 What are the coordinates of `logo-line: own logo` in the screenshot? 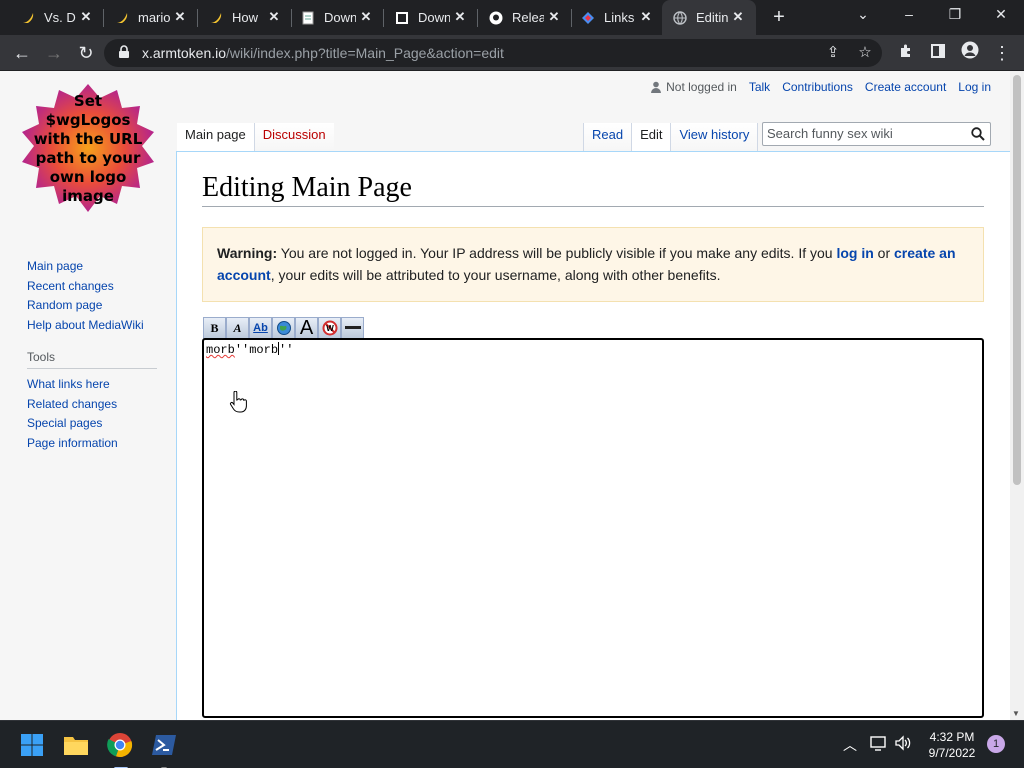 It's located at (88, 177).